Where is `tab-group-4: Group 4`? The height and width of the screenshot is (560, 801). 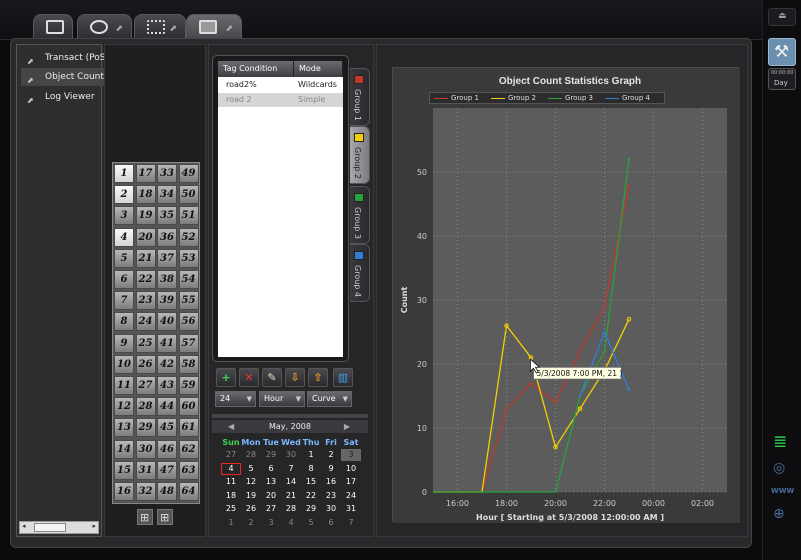 tab-group-4: Group 4 is located at coordinates (360, 273).